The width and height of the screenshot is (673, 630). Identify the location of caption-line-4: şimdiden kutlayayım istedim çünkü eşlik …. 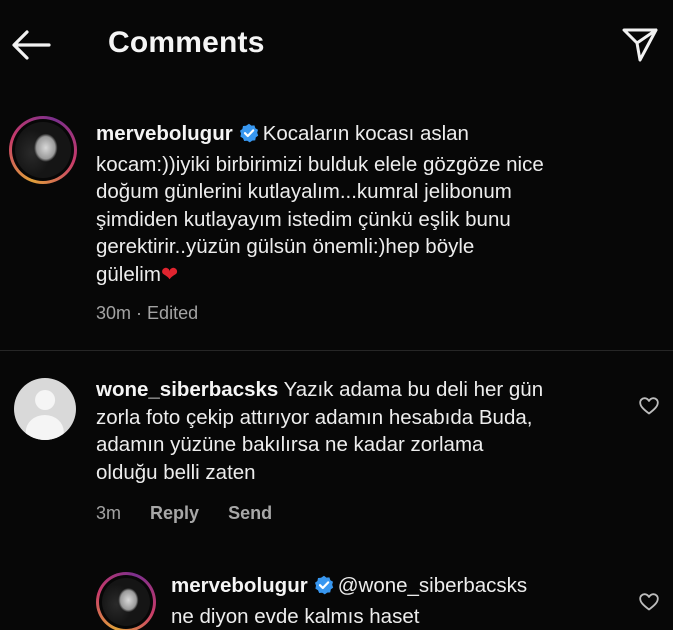
(303, 219).